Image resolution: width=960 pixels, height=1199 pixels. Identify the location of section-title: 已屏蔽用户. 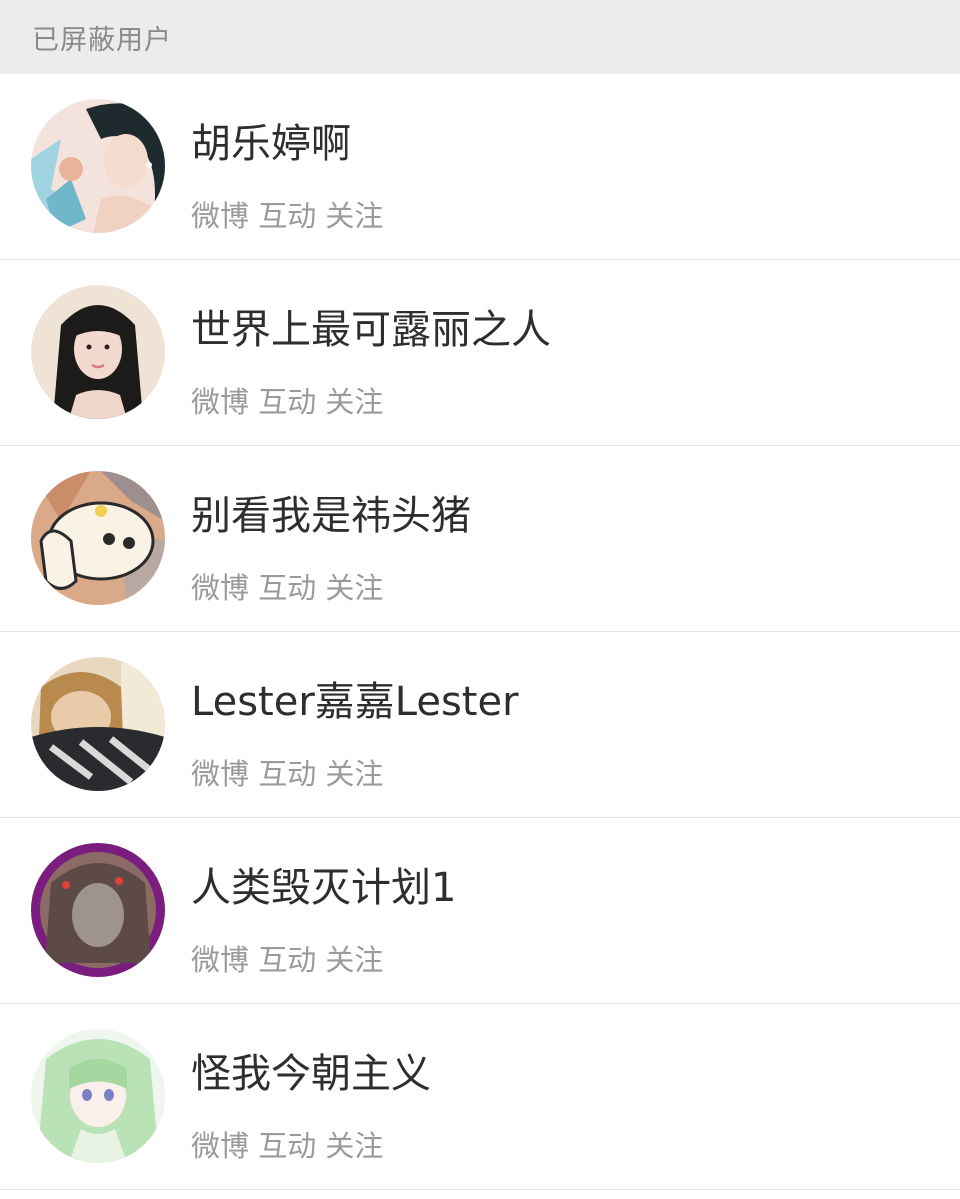
(102, 40).